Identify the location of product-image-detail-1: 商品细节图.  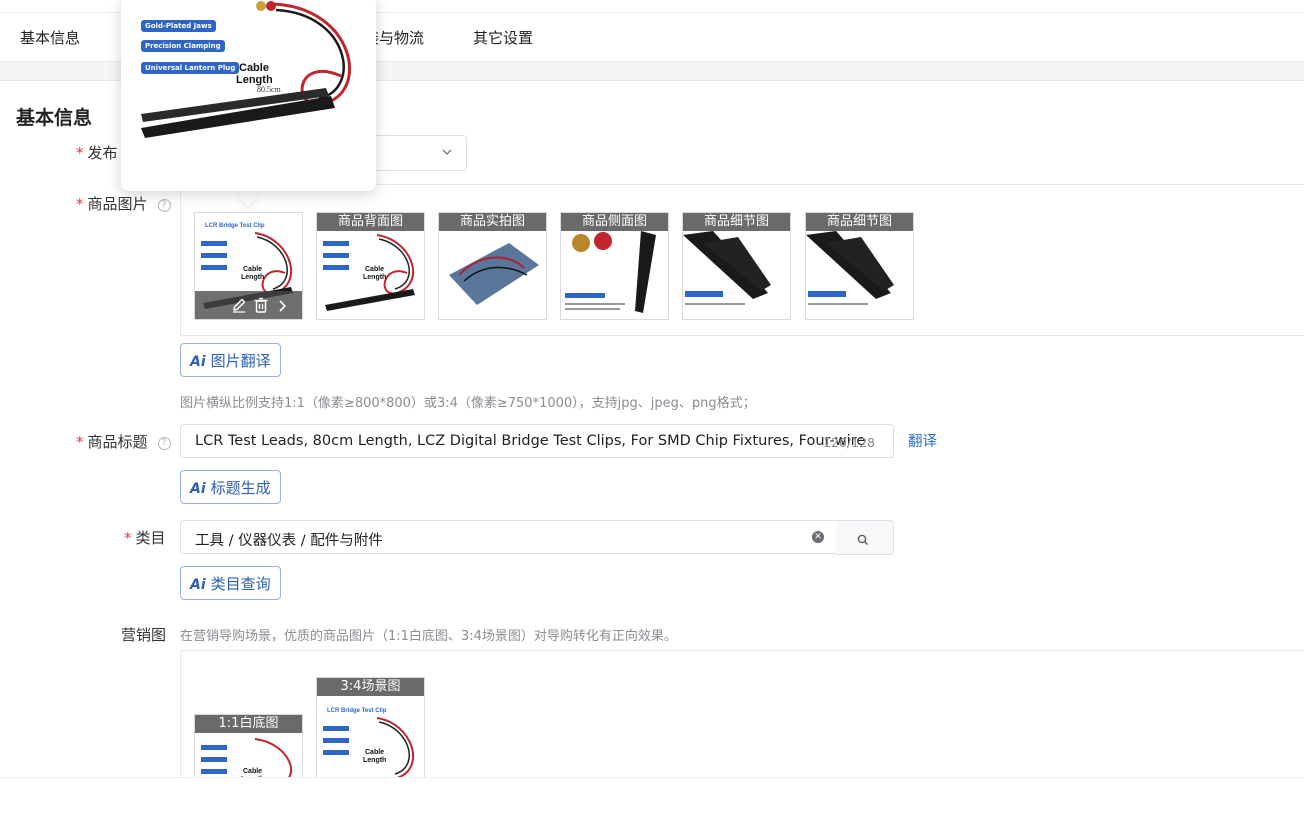
(736, 266).